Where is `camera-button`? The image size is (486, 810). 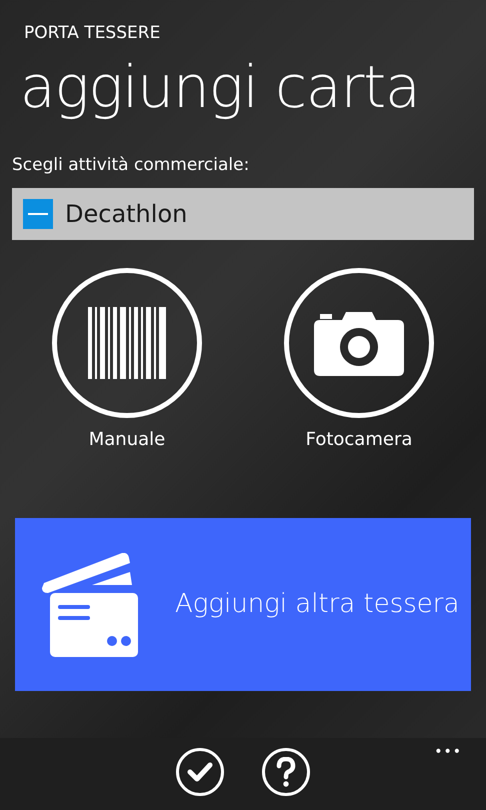 camera-button is located at coordinates (359, 343).